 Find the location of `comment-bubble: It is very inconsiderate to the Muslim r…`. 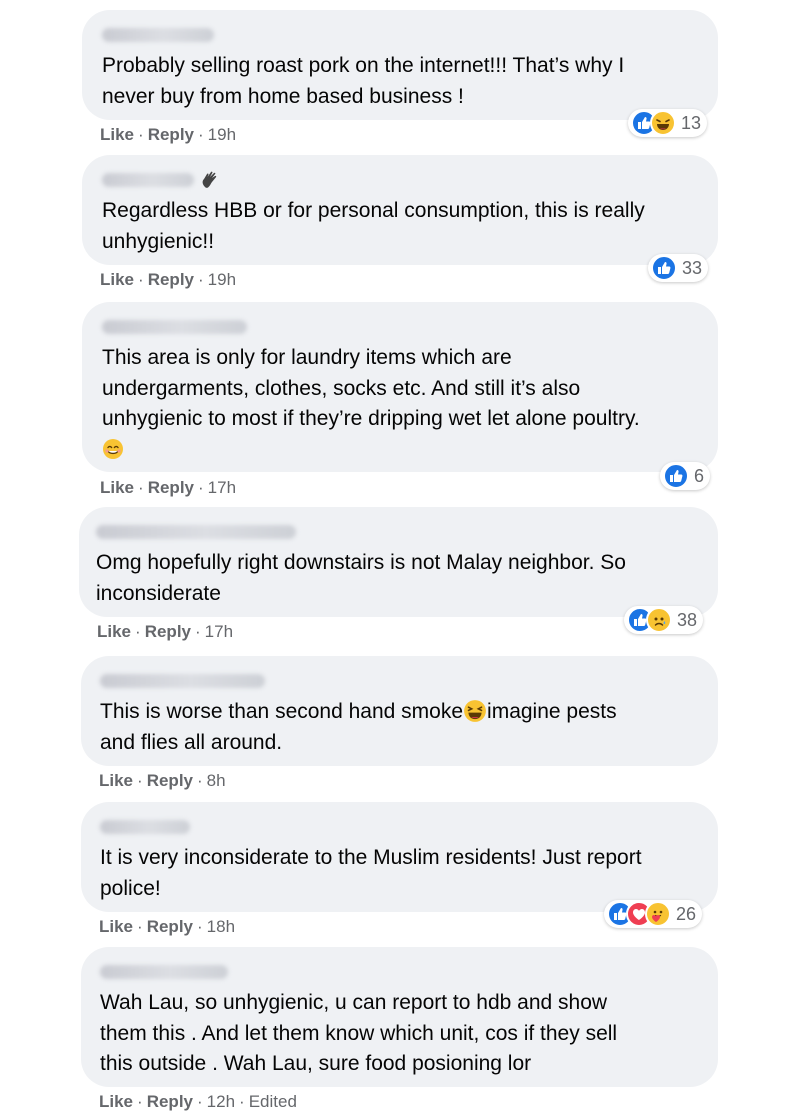

comment-bubble: It is very inconsiderate to the Muslim r… is located at coordinates (399, 857).